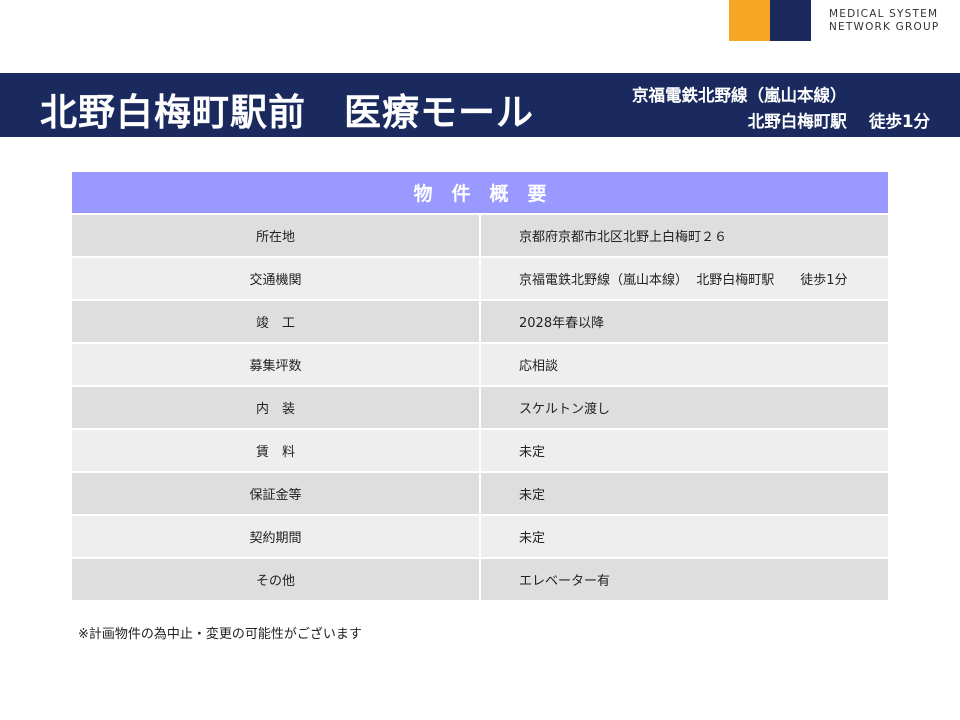 The width and height of the screenshot is (960, 720). I want to click on row-label: 竣 工, so click(276, 322).